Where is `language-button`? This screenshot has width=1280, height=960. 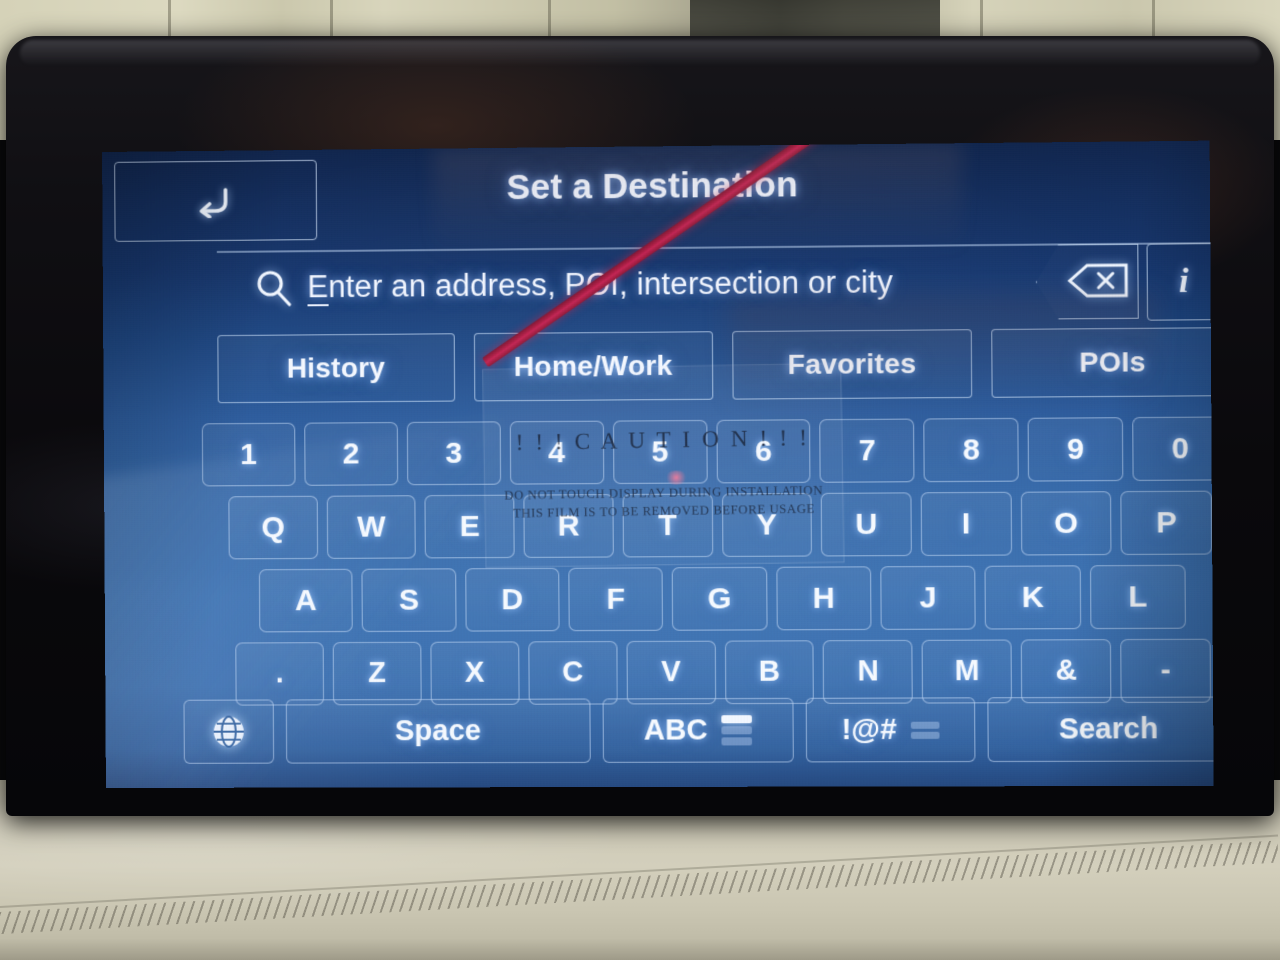
language-button is located at coordinates (229, 731).